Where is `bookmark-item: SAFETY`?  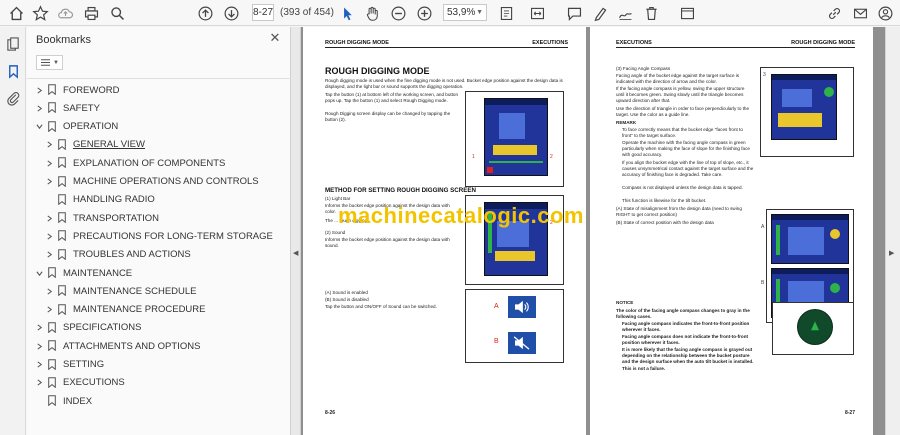 bookmark-item: SAFETY is located at coordinates (67, 108).